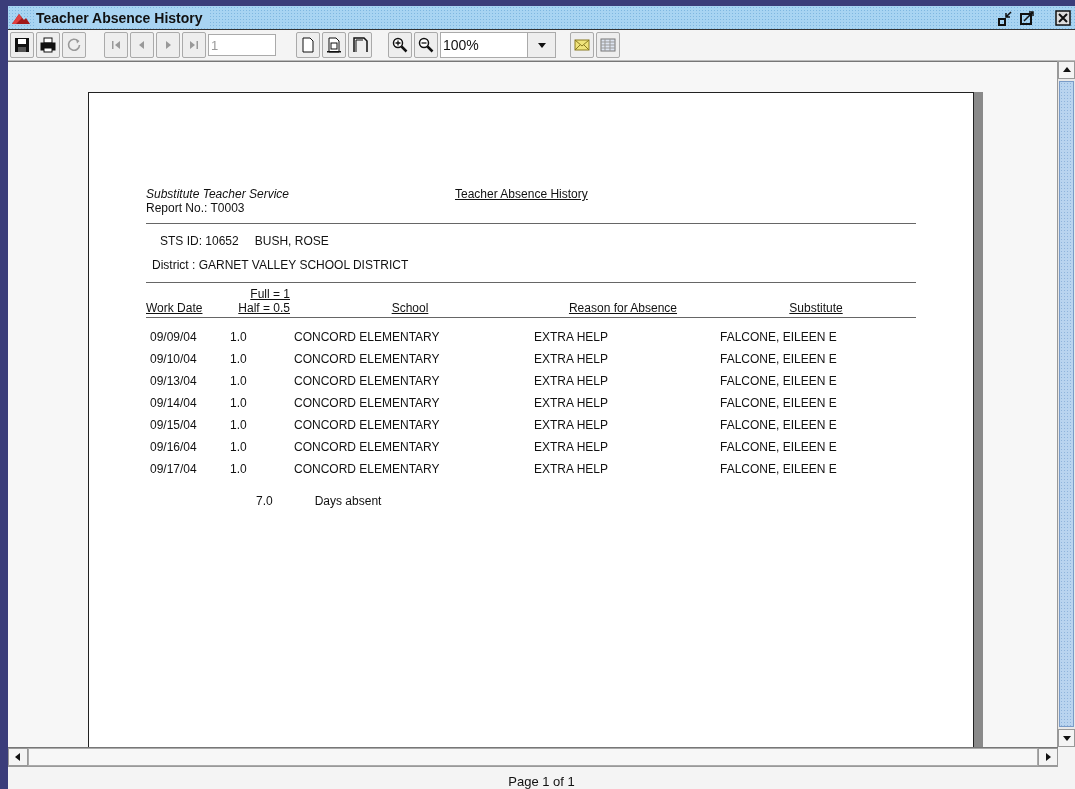 The width and height of the screenshot is (1075, 789). I want to click on page-width-icon, so click(334, 45).